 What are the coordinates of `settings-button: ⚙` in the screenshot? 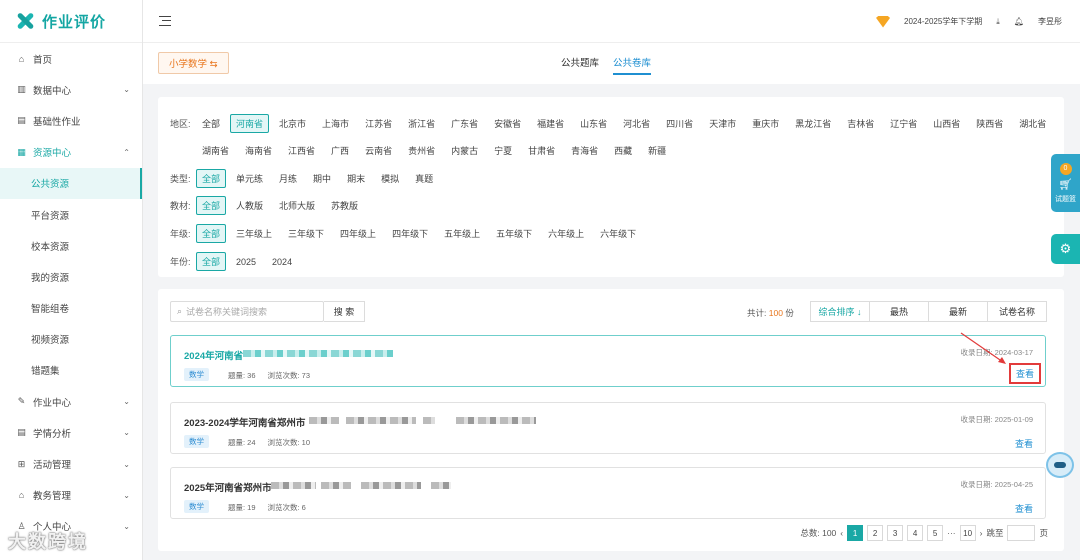 It's located at (1065, 249).